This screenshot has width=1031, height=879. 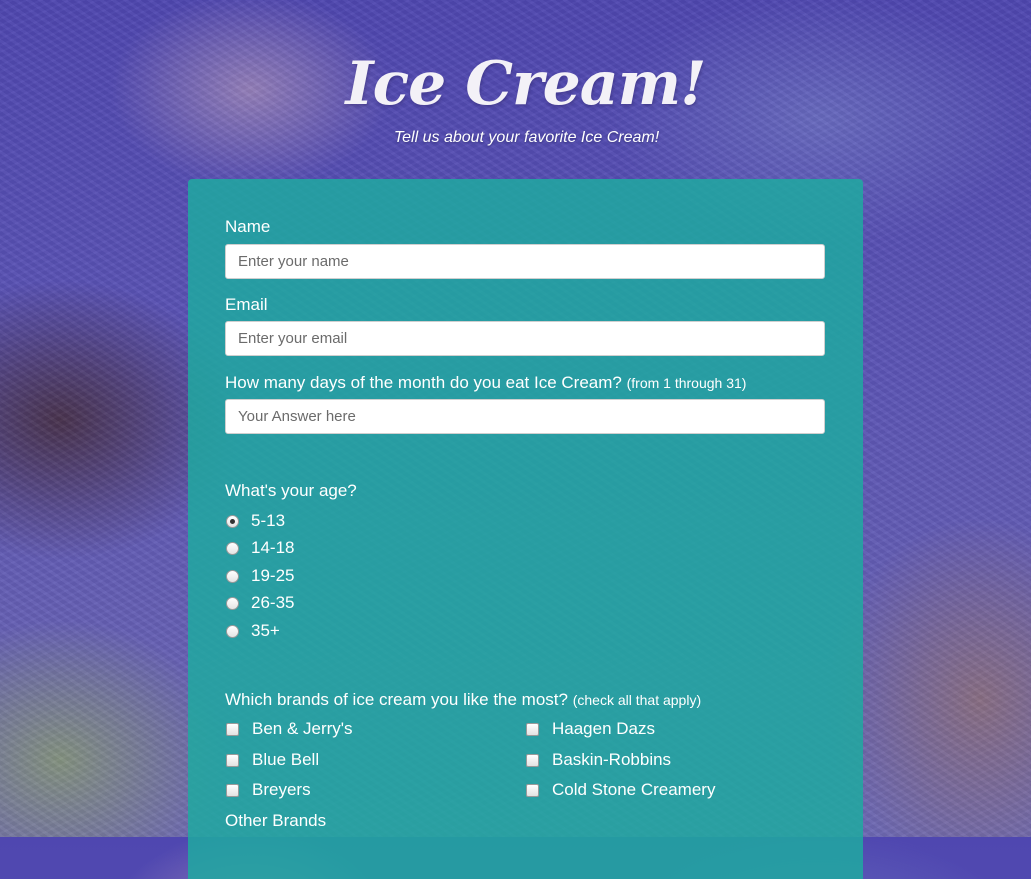 I want to click on brand-checkbox-ben-and-jerrys: Ben & Jerry's, so click(x=289, y=729).